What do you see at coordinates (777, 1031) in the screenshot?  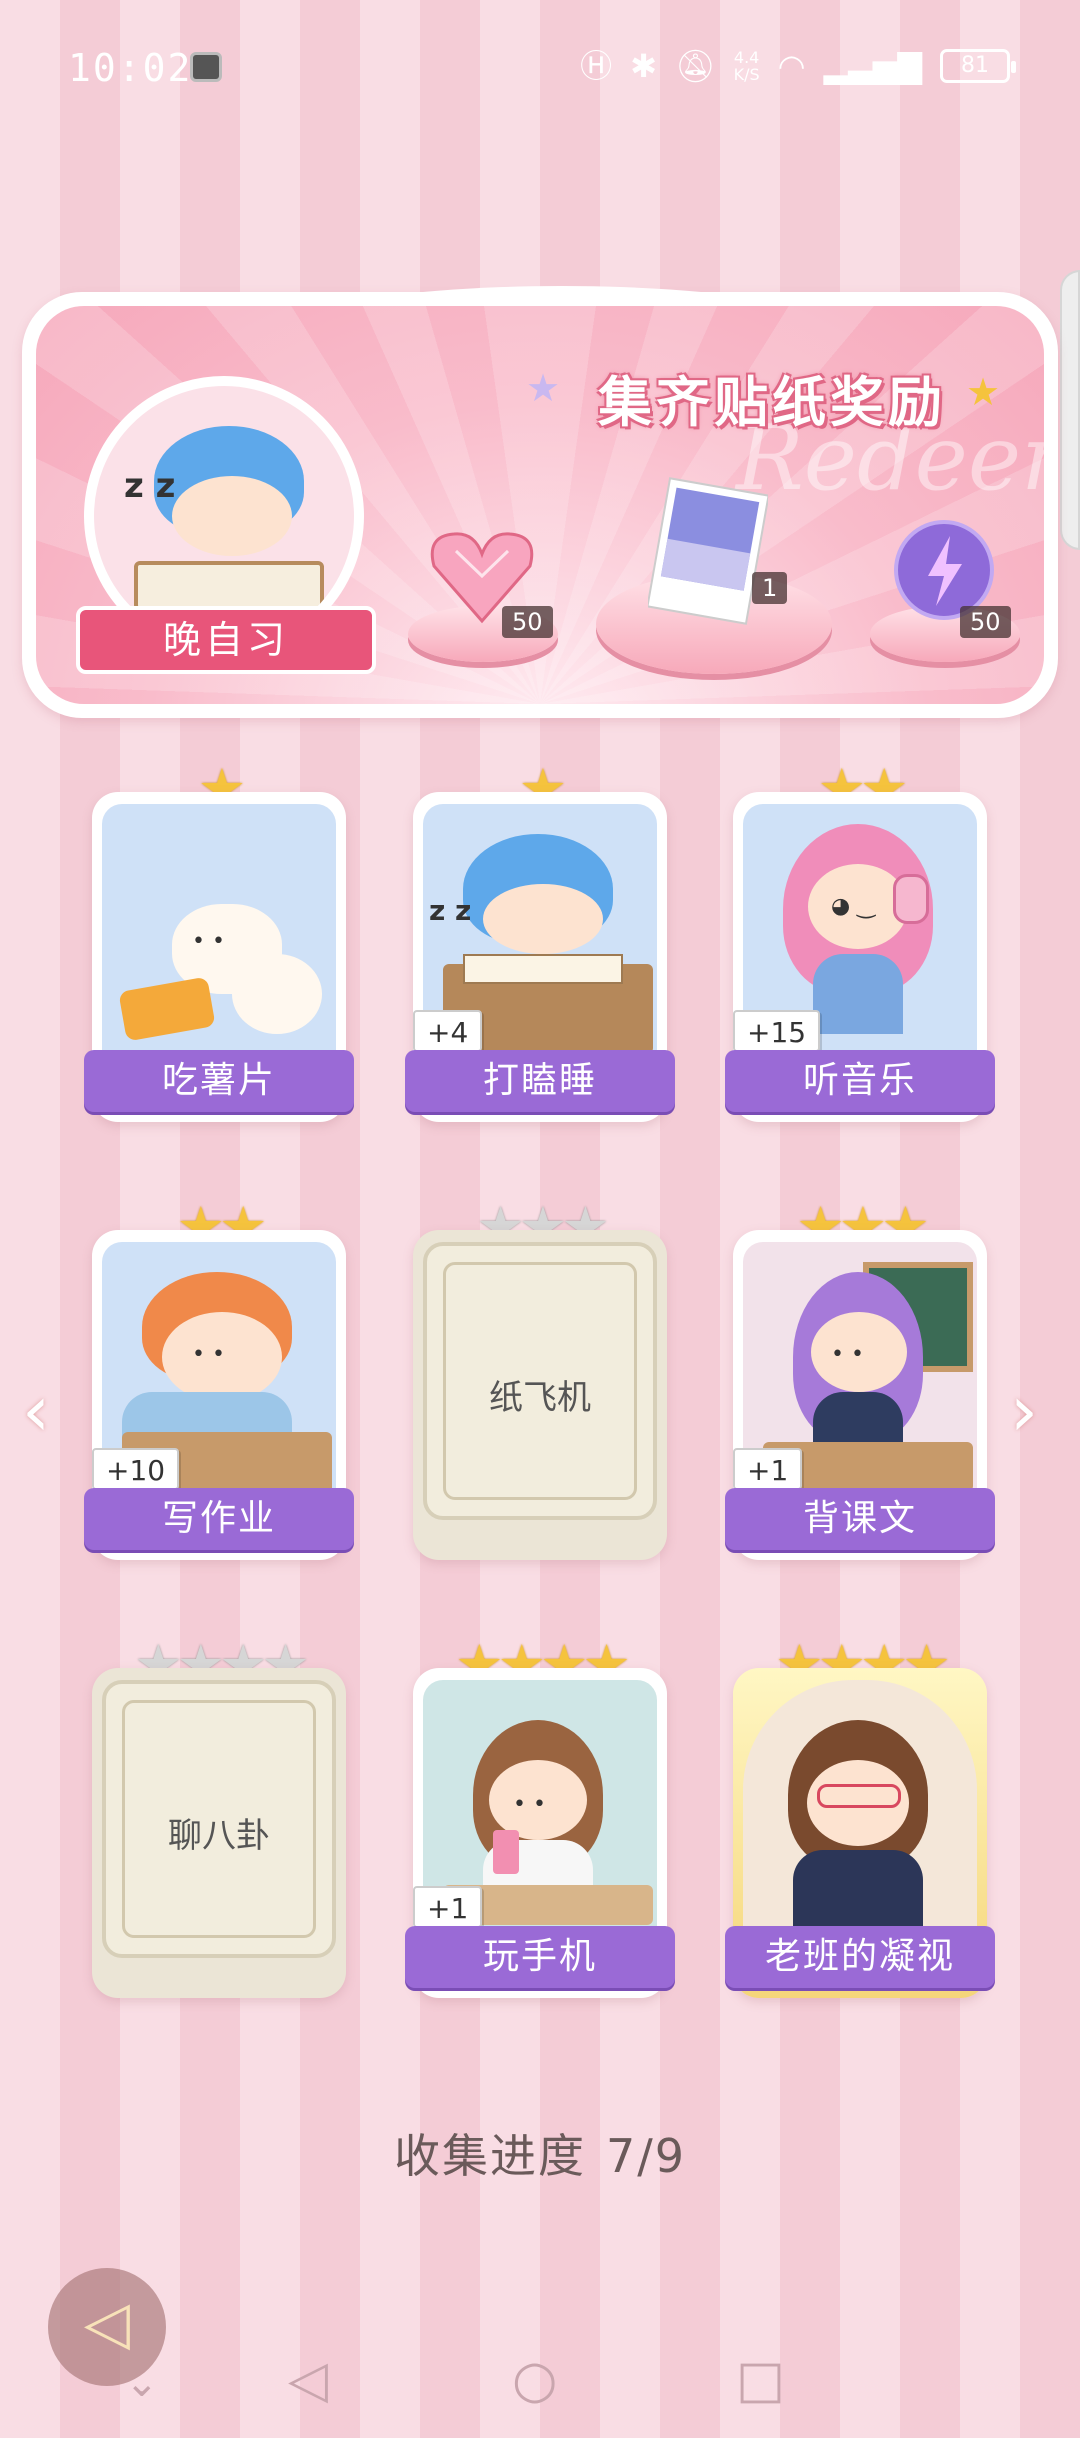 I see `bonus-badge: +15` at bounding box center [777, 1031].